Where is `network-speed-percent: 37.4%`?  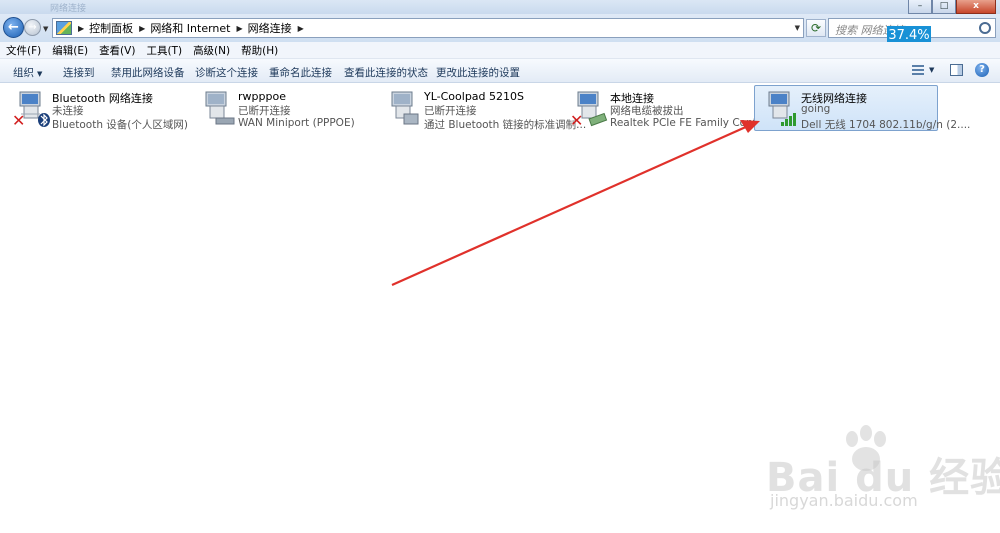 network-speed-percent: 37.4% is located at coordinates (909, 35).